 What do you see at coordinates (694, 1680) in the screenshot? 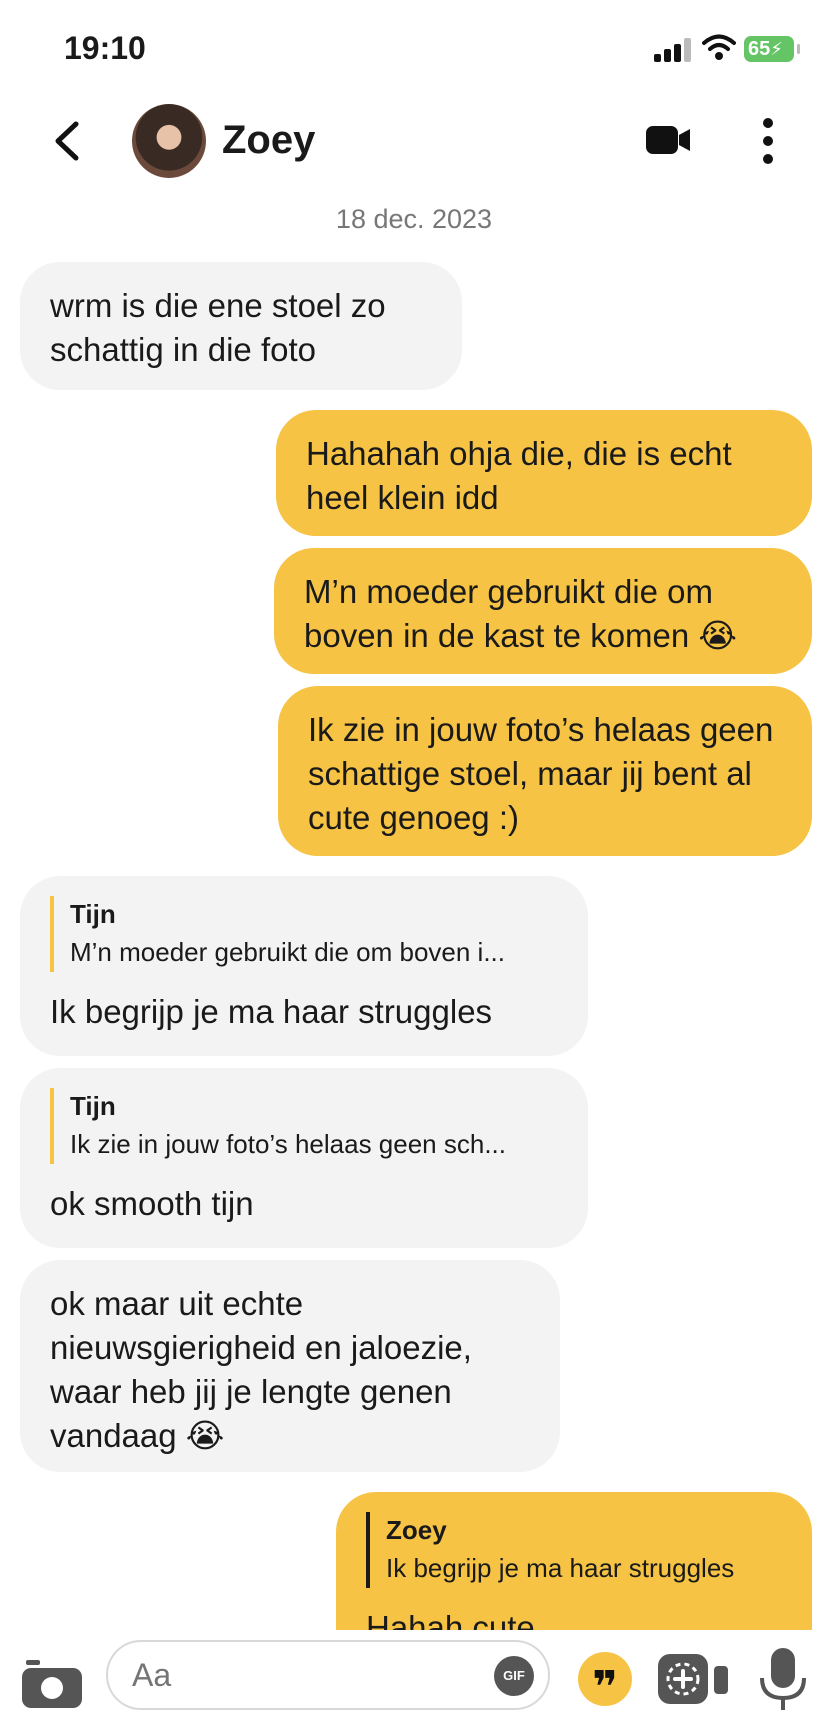
I see `sticker-icon` at bounding box center [694, 1680].